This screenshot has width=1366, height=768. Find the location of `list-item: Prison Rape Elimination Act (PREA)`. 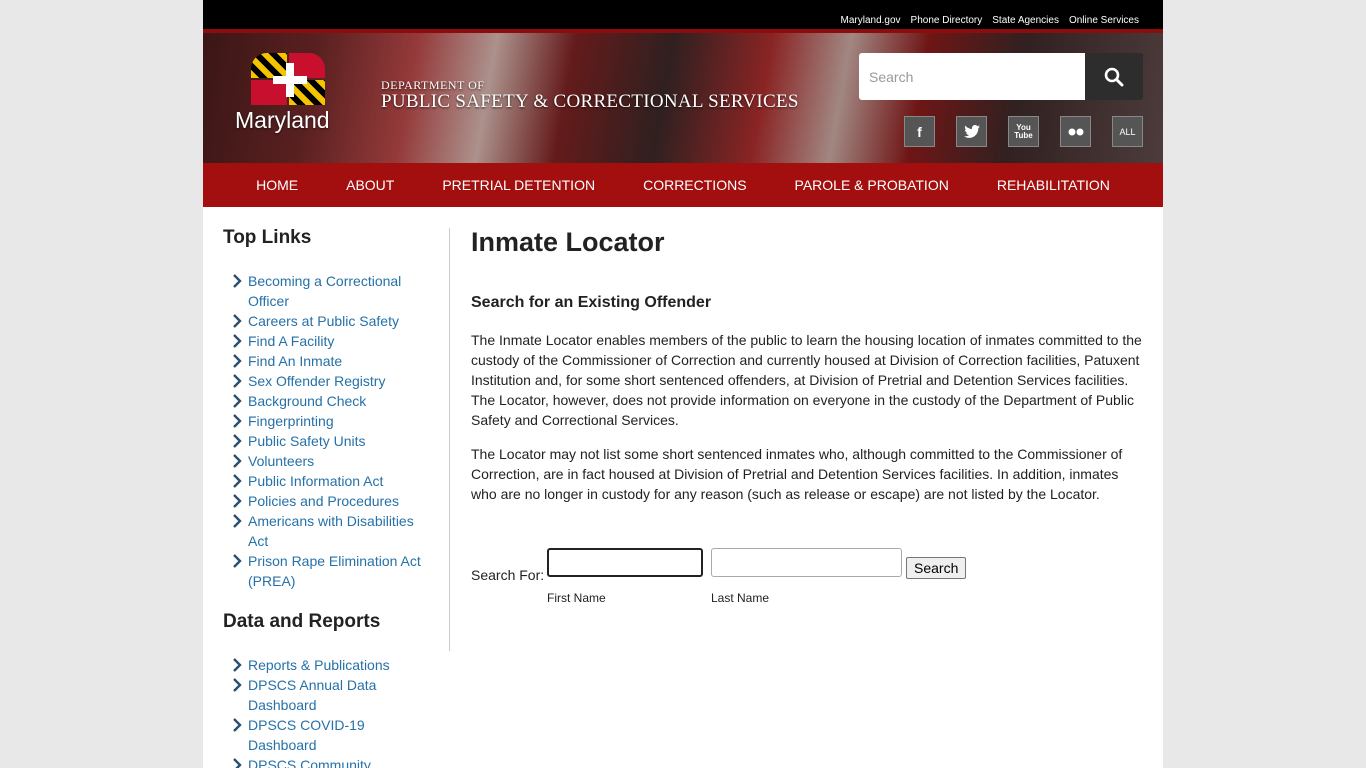

list-item: Prison Rape Elimination Act (PREA) is located at coordinates (325, 571).